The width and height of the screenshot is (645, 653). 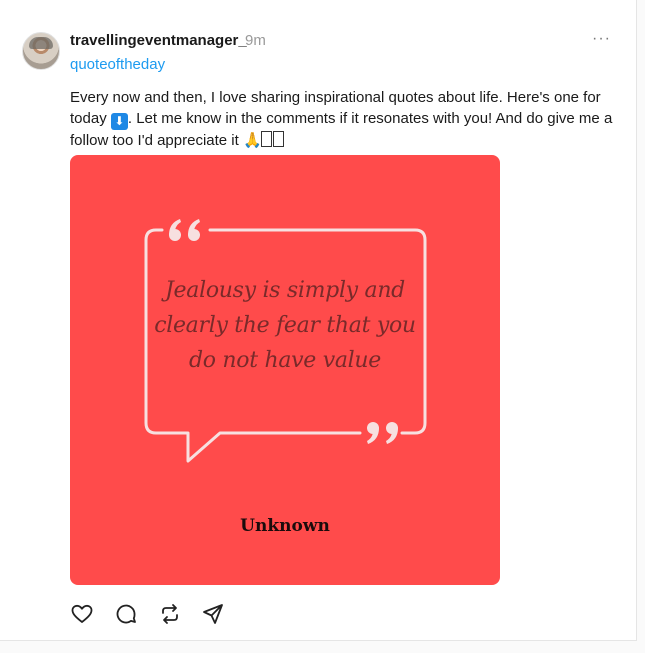 What do you see at coordinates (158, 40) in the screenshot?
I see `username: travellingeventmanager_` at bounding box center [158, 40].